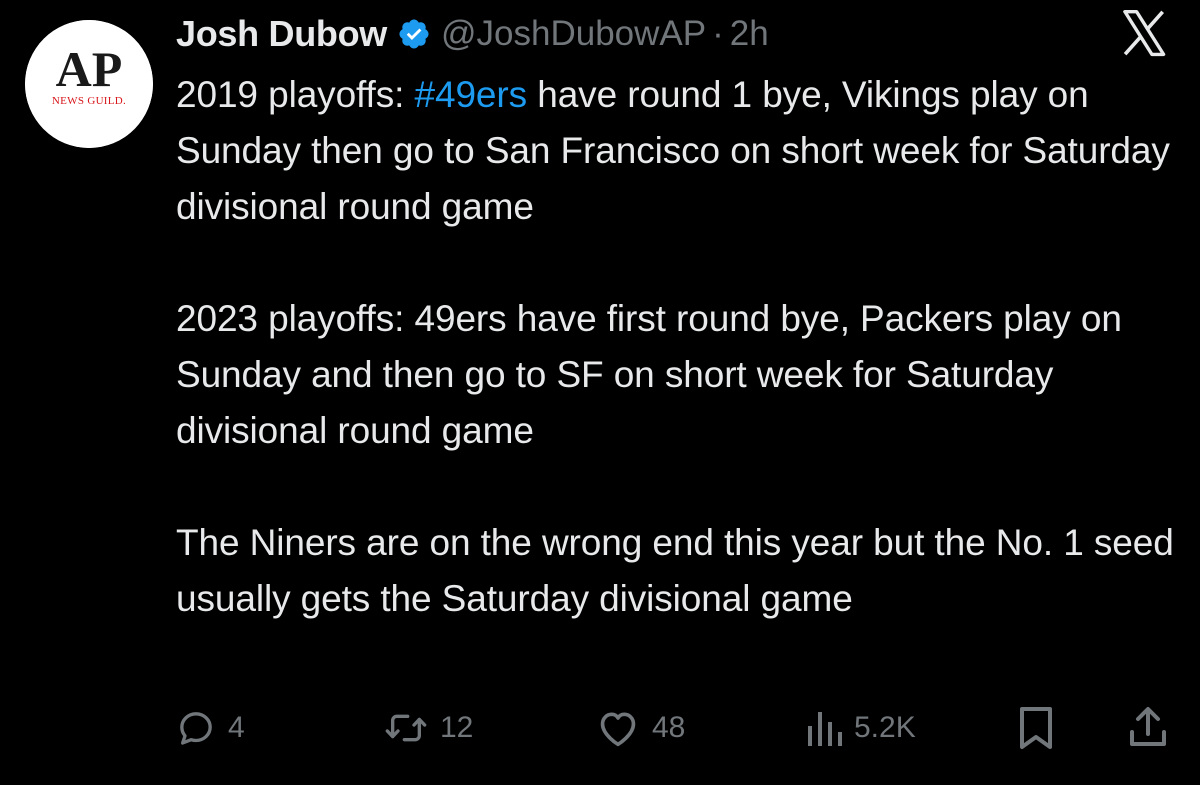  Describe the element at coordinates (89, 69) in the screenshot. I see `avatar-logo-text: AP` at that location.